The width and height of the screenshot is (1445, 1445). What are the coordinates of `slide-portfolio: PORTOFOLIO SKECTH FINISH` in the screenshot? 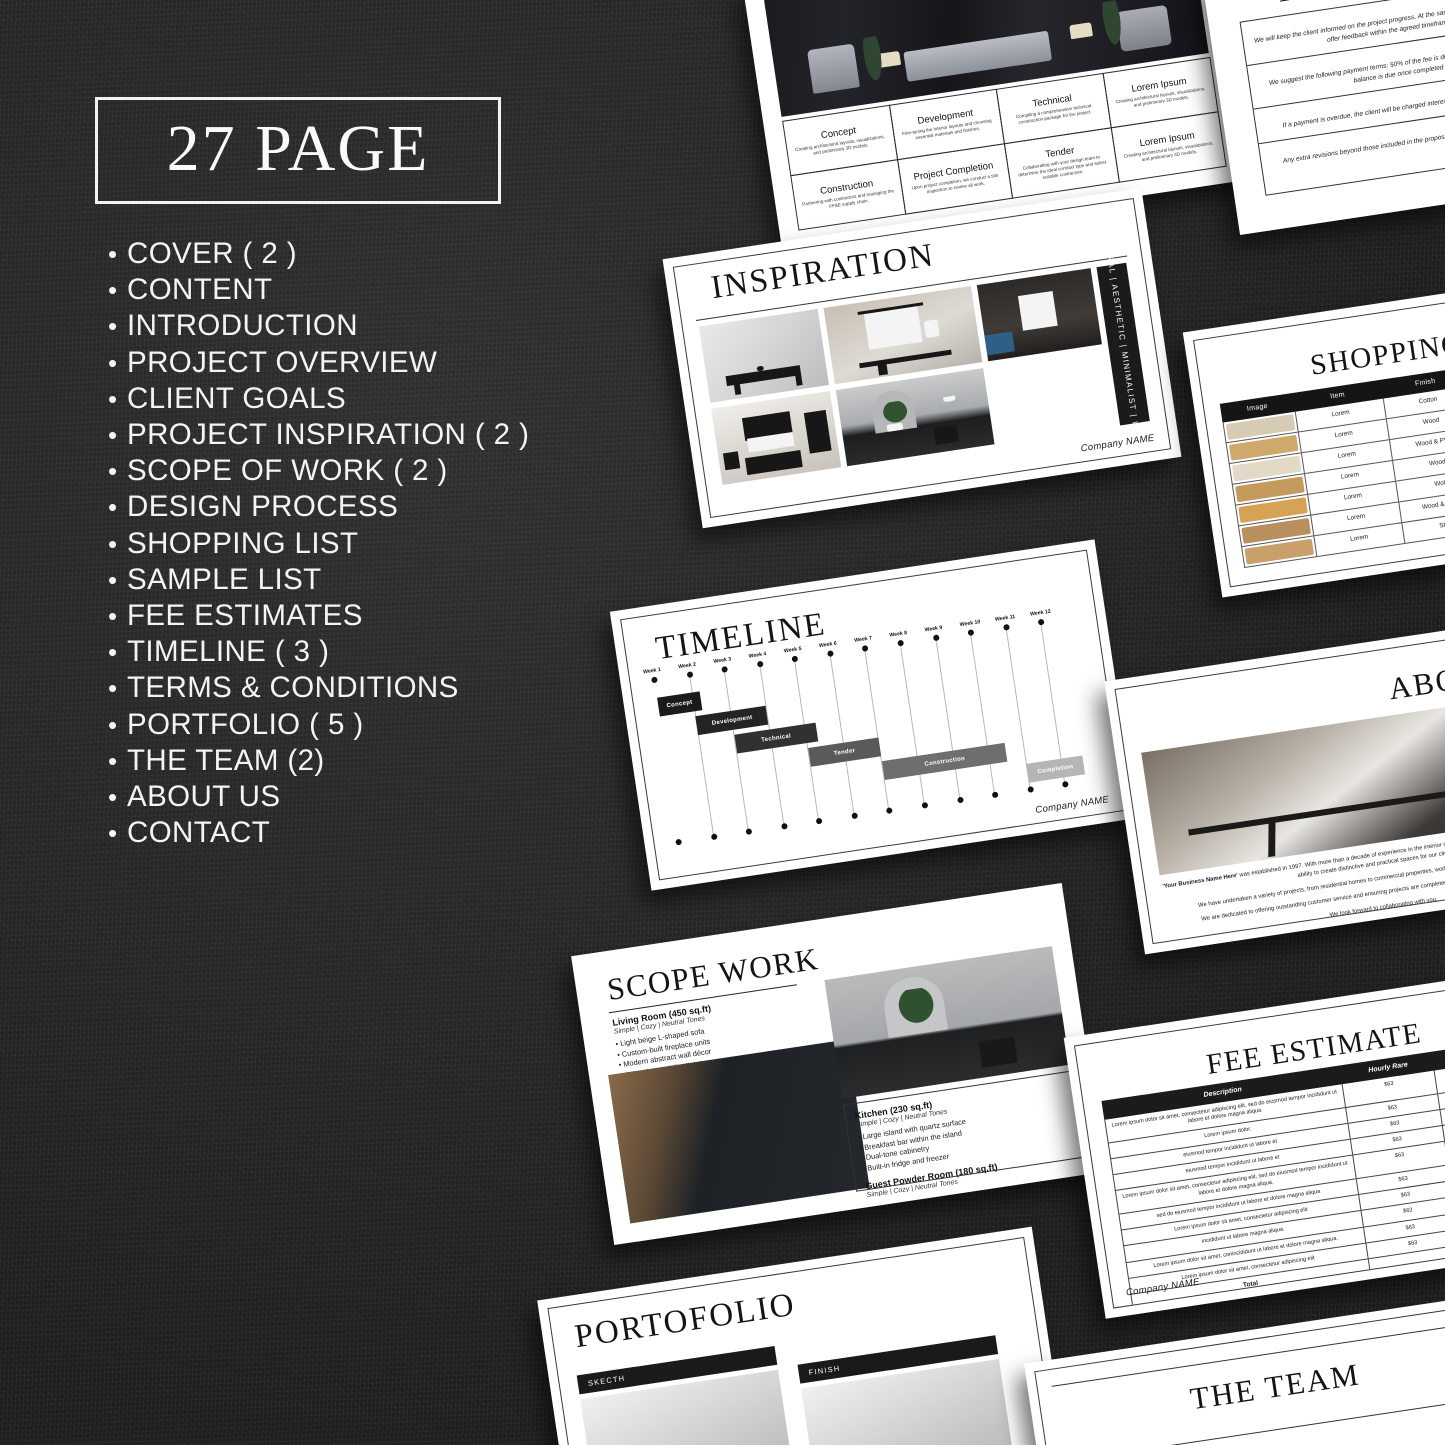 It's located at (806, 1335).